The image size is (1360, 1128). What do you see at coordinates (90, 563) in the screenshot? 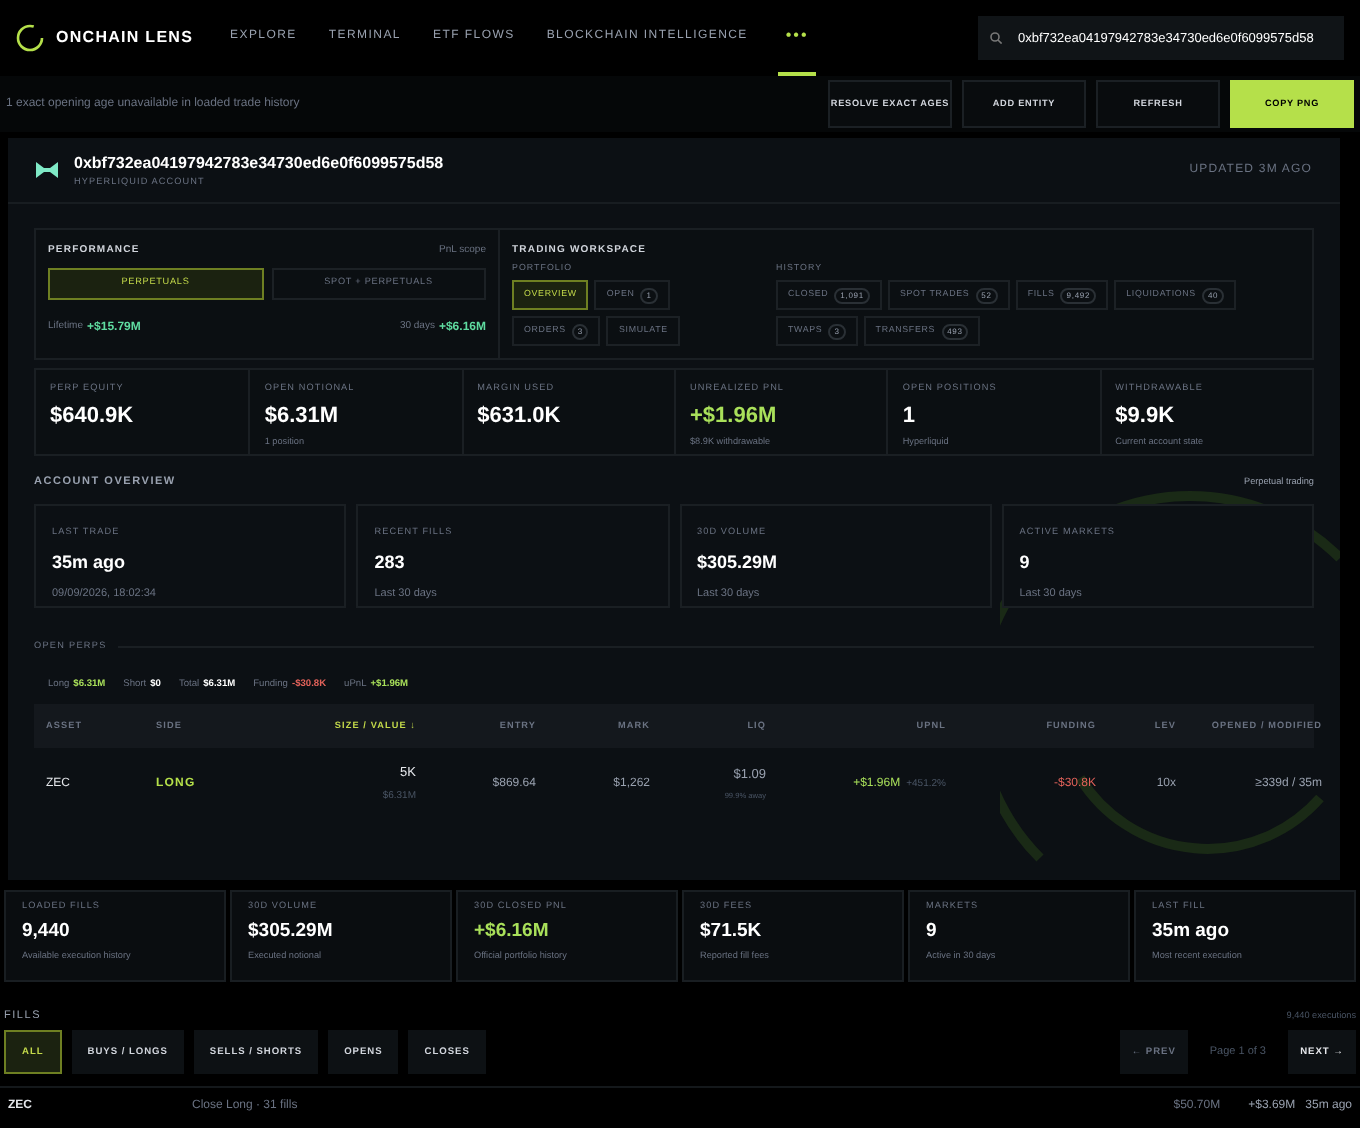
I see `card-value: 35m ago` at bounding box center [90, 563].